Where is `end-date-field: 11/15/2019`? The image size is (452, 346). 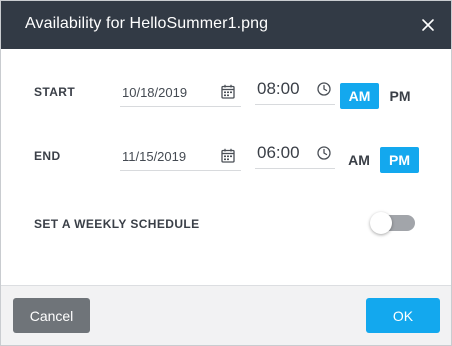
end-date-field: 11/15/2019 is located at coordinates (180, 157).